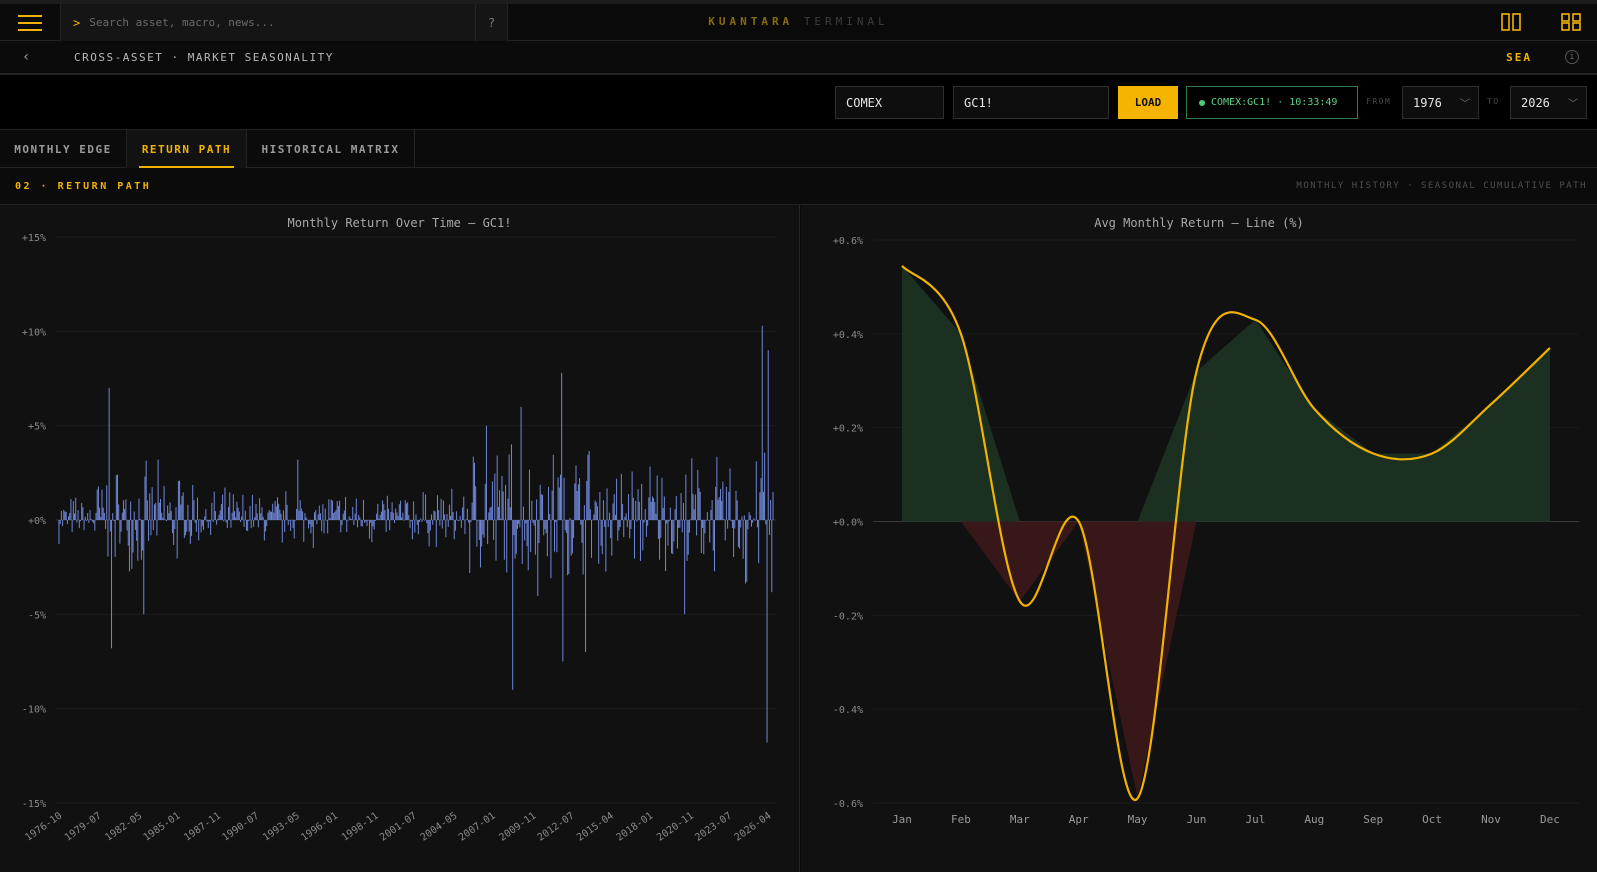 The width and height of the screenshot is (1597, 872). Describe the element at coordinates (889, 102) in the screenshot. I see `exchange-field: COMEX` at that location.